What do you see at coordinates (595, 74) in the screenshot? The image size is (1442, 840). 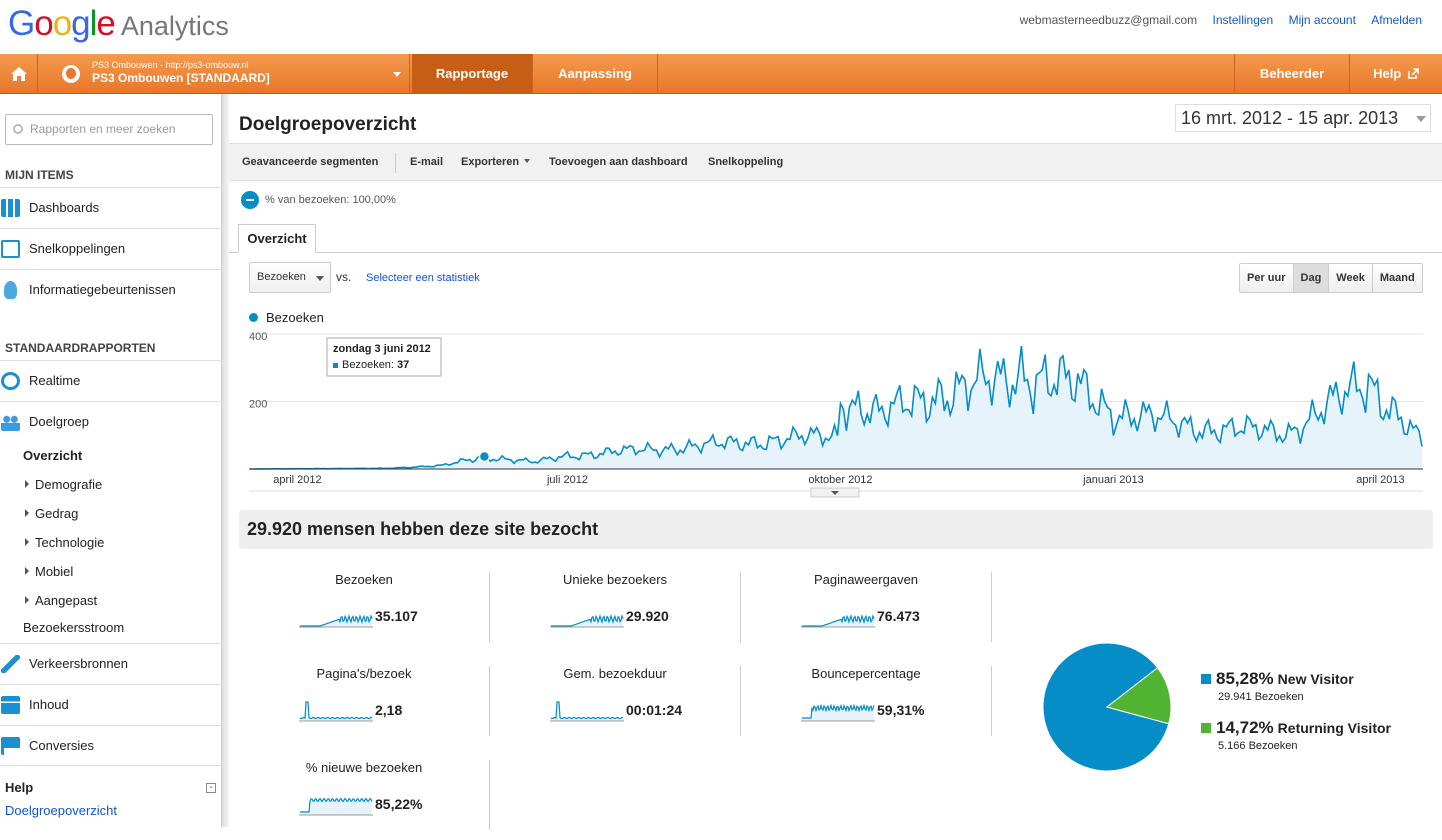 I see `tab-customization: Aanpassing` at bounding box center [595, 74].